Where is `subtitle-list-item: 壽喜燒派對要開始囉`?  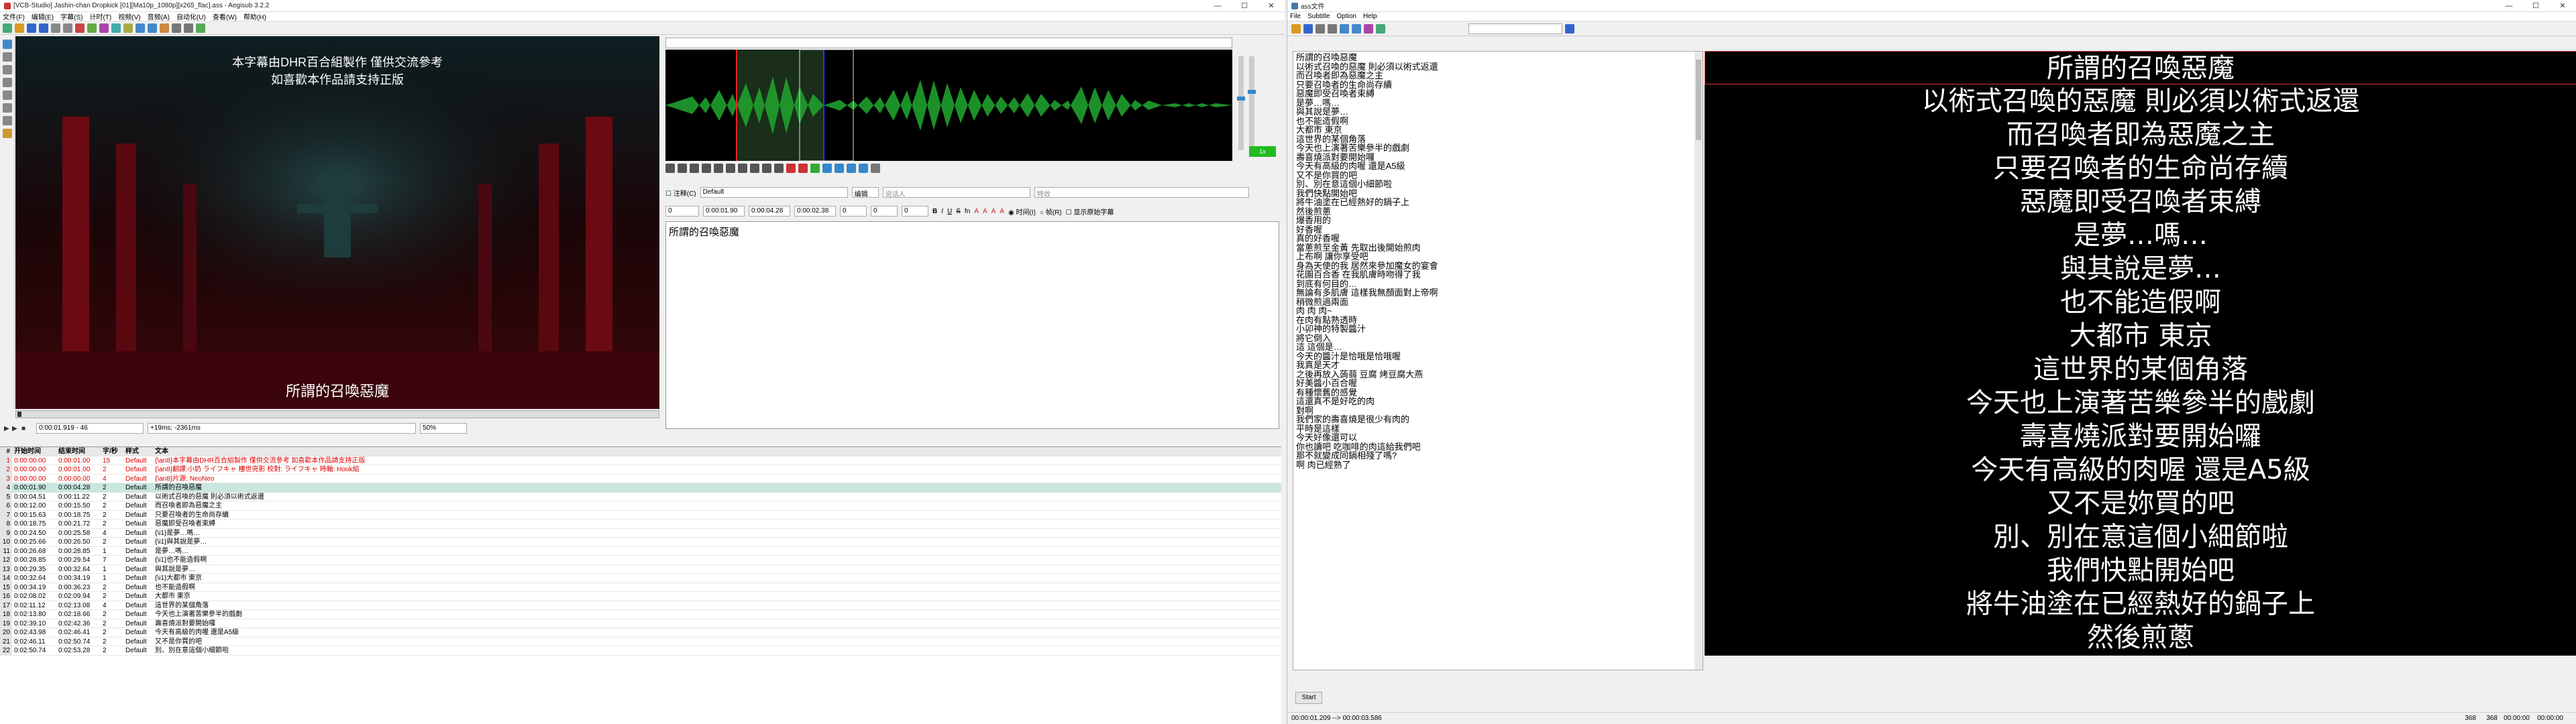 subtitle-list-item: 壽喜燒派對要開始囉 is located at coordinates (1498, 157).